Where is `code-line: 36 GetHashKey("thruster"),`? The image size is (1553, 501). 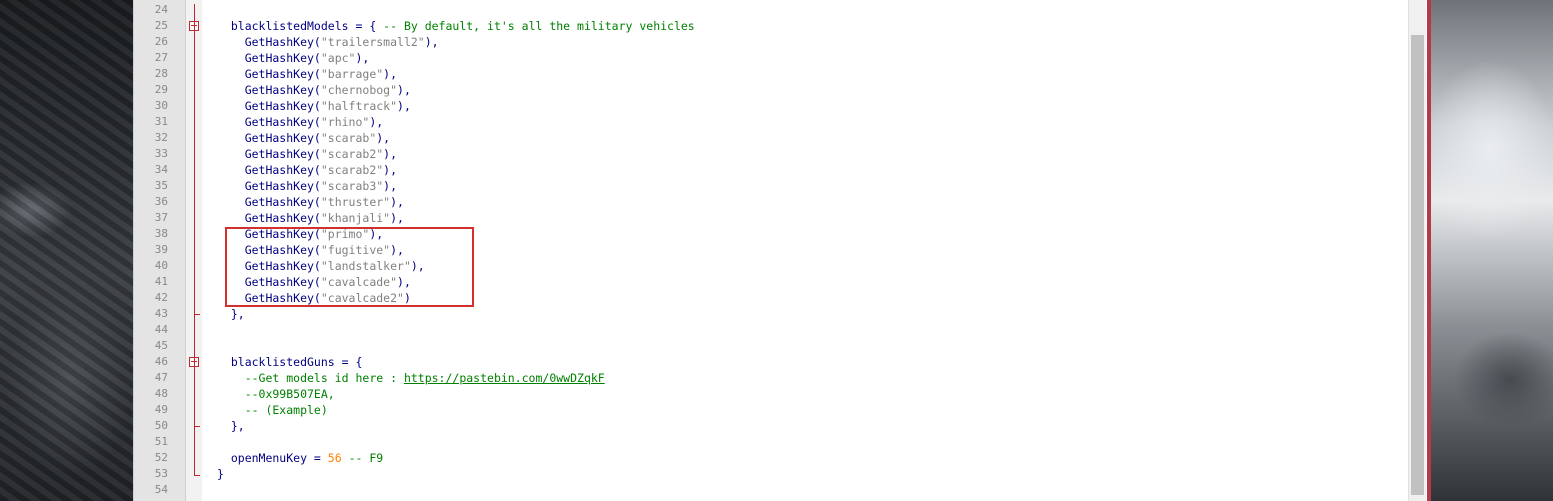 code-line: 36 GetHashKey("thruster"), is located at coordinates (769, 202).